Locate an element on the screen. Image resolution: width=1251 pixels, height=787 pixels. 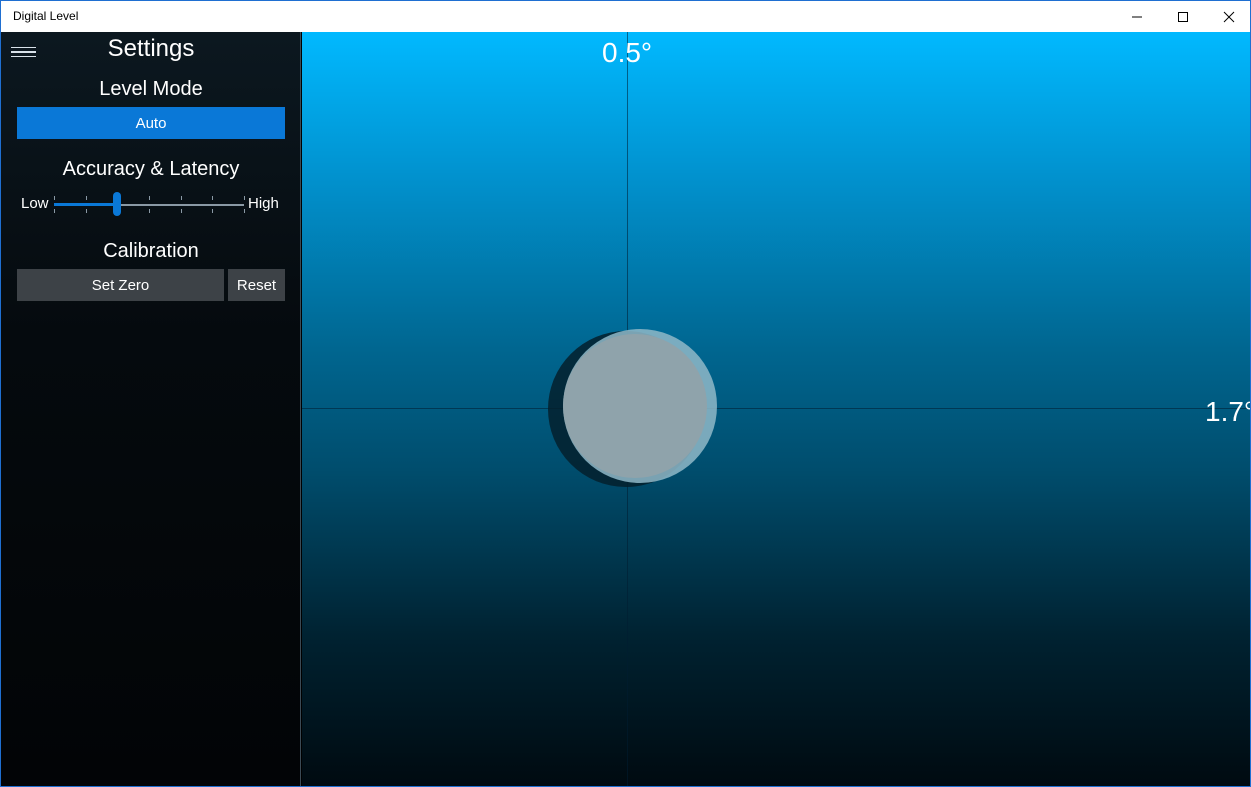
close-icon is located at coordinates (1229, 16).